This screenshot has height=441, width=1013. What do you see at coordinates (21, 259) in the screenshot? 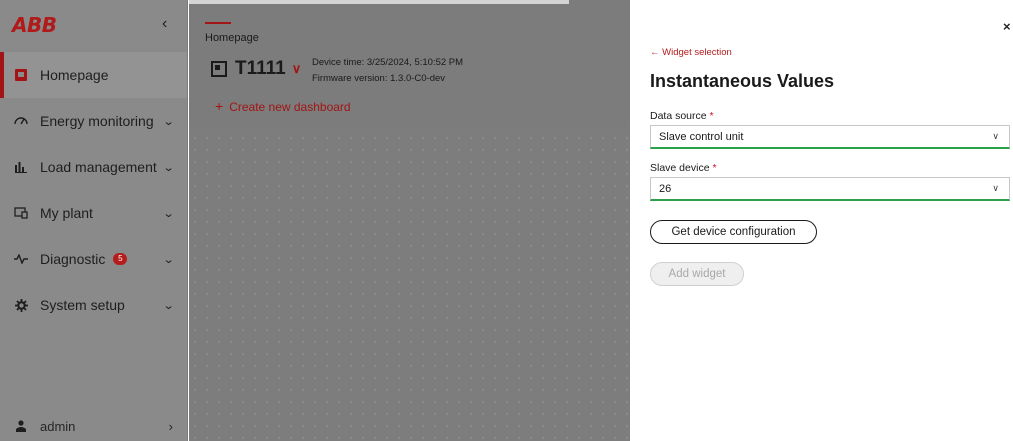
I see `pulse-icon` at bounding box center [21, 259].